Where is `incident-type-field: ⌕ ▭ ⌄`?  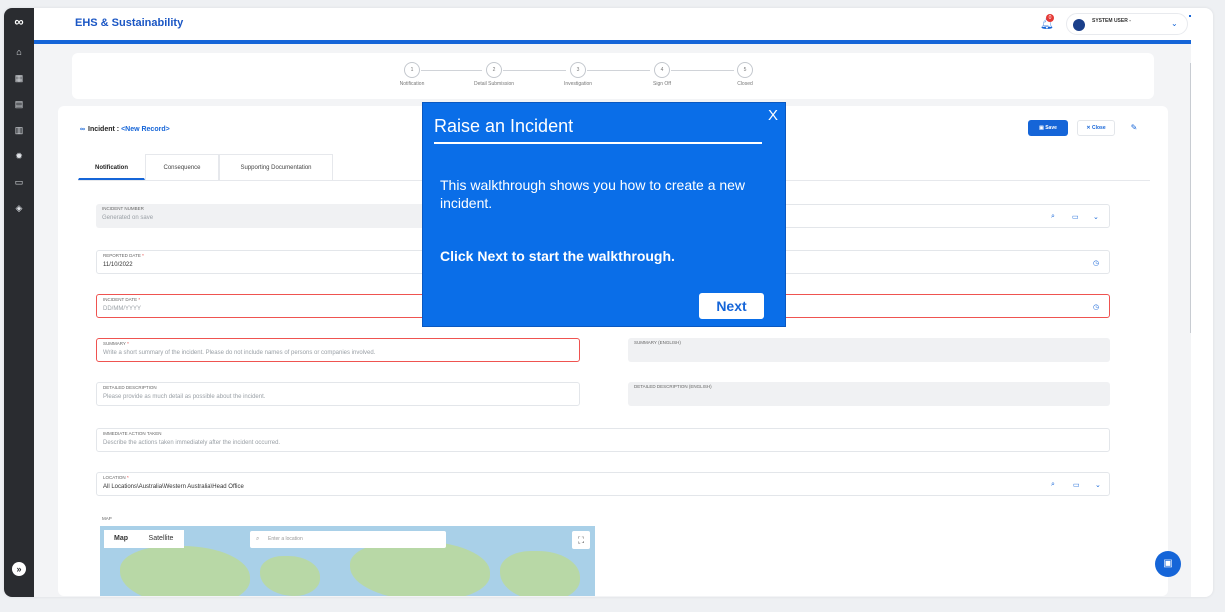 incident-type-field: ⌕ ▭ ⌄ is located at coordinates (944, 216).